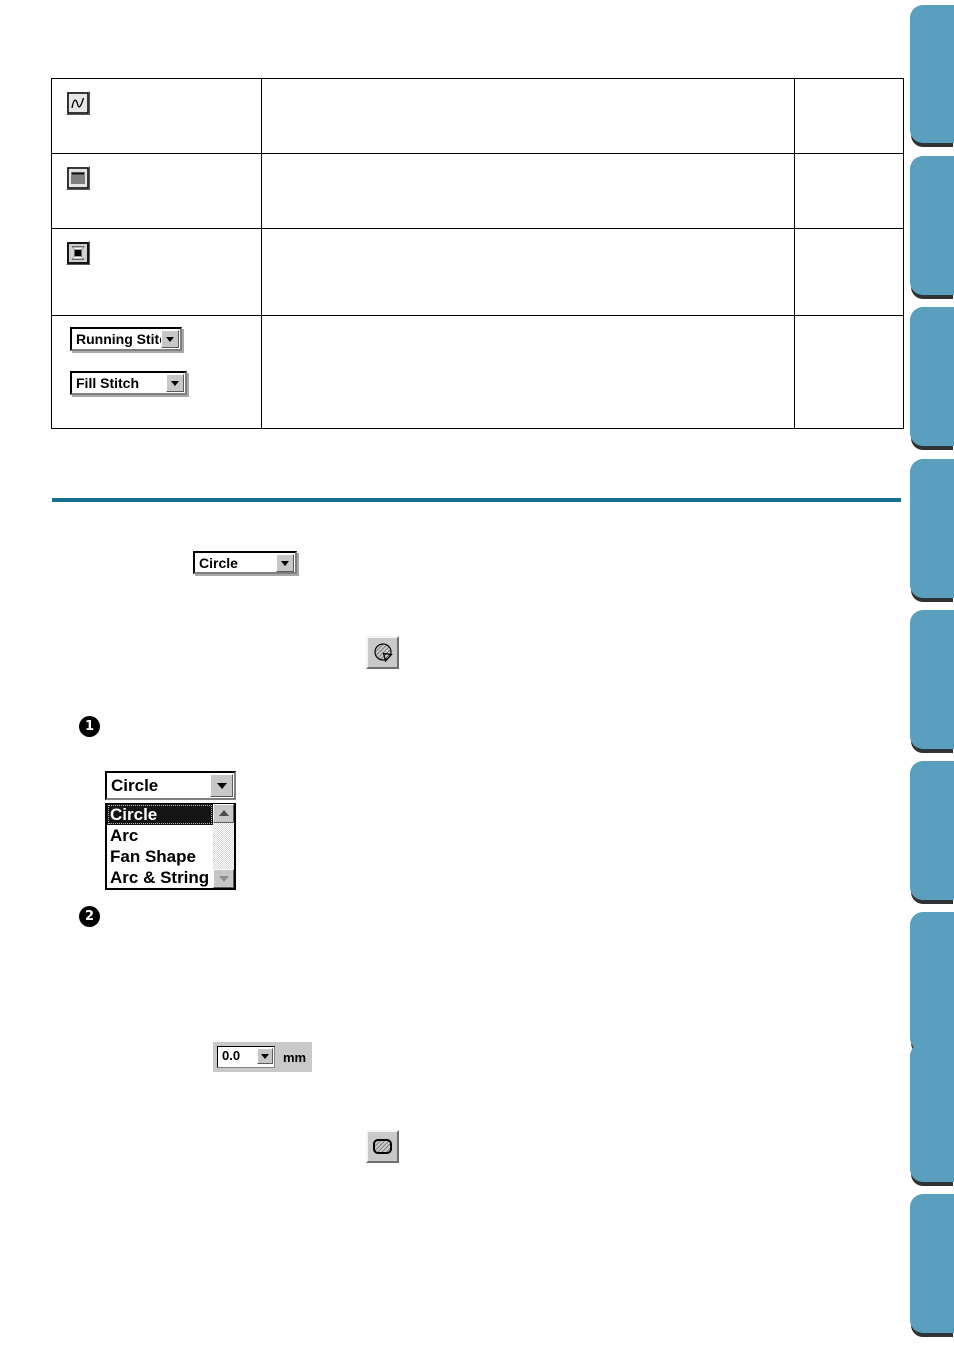  Describe the element at coordinates (160, 835) in the screenshot. I see `list-item: Arc` at that location.